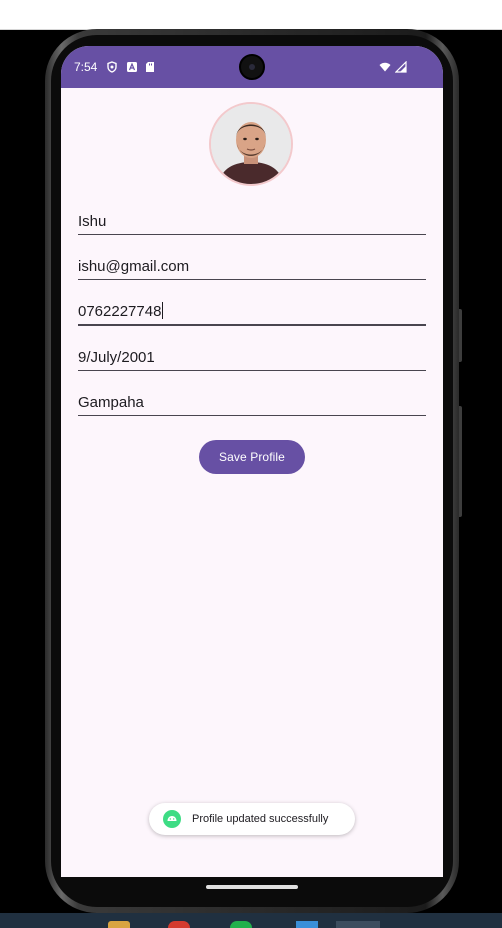 The width and height of the screenshot is (502, 928). I want to click on avatar-portrait, so click(251, 144).